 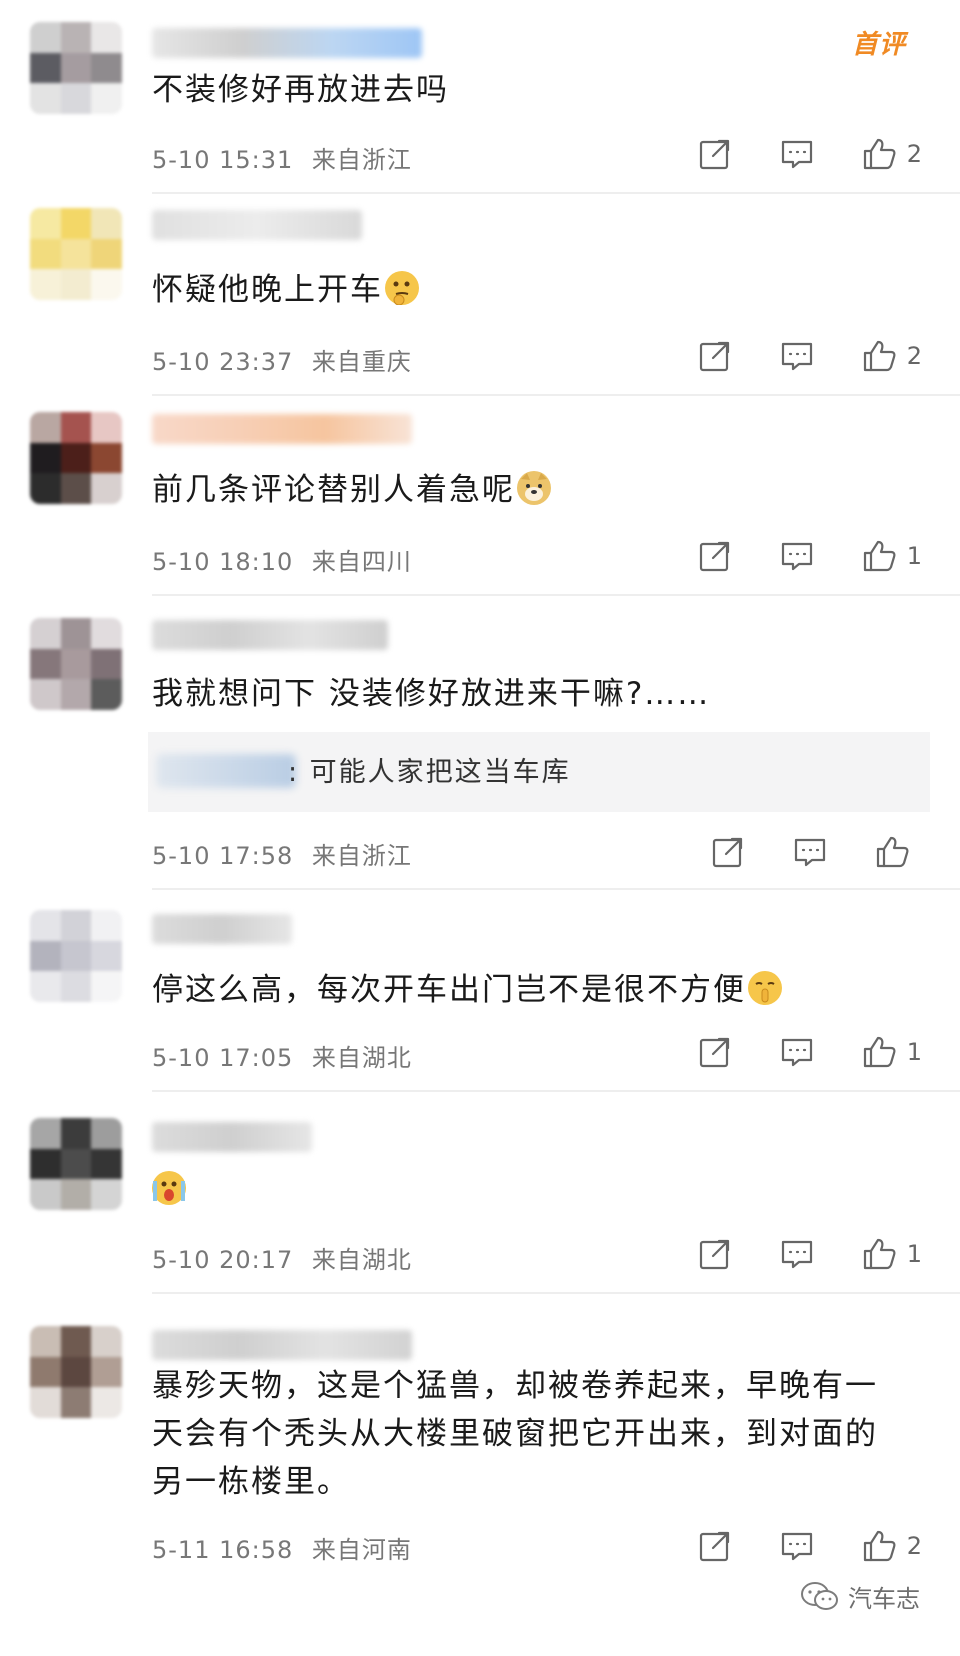 I want to click on comment-meta: 5-10 23:37 来自重庆, so click(x=282, y=359).